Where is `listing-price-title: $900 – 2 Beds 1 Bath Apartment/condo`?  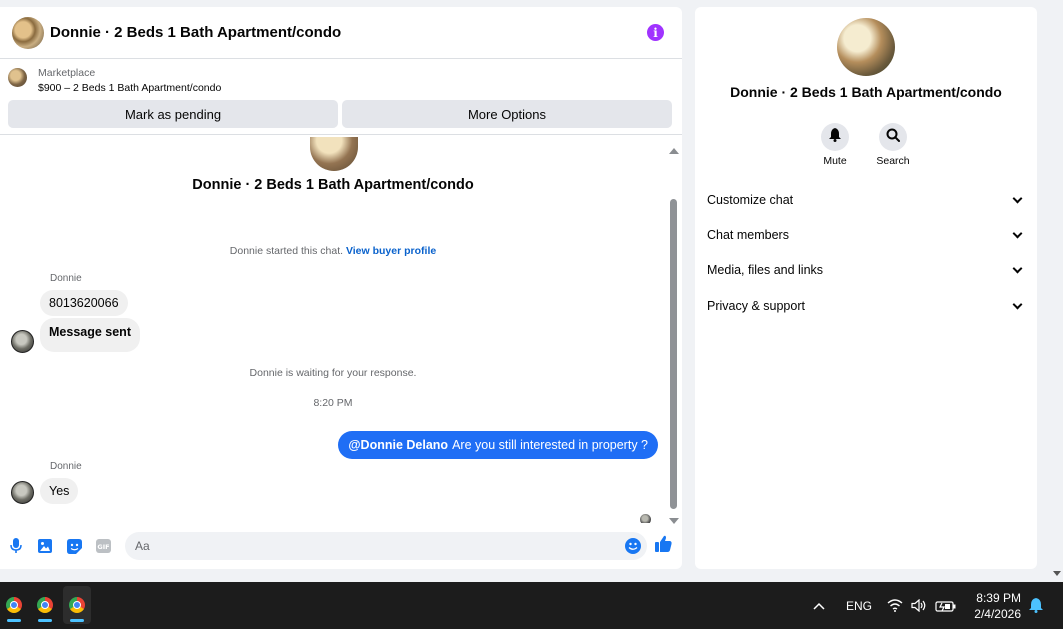 listing-price-title: $900 – 2 Beds 1 Bath Apartment/condo is located at coordinates (130, 88).